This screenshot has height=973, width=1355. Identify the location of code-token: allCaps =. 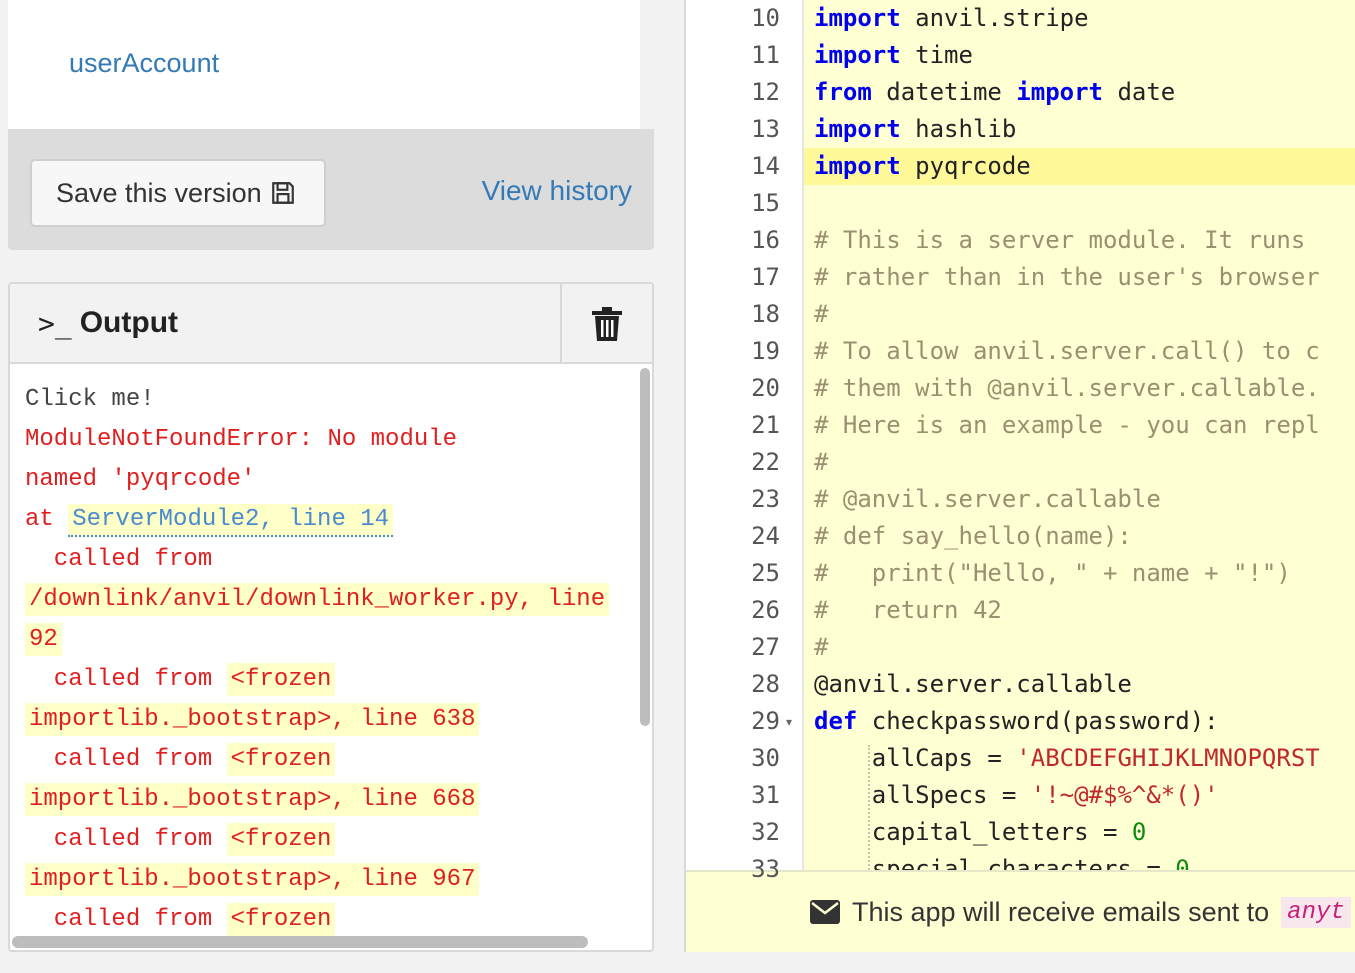
(915, 758).